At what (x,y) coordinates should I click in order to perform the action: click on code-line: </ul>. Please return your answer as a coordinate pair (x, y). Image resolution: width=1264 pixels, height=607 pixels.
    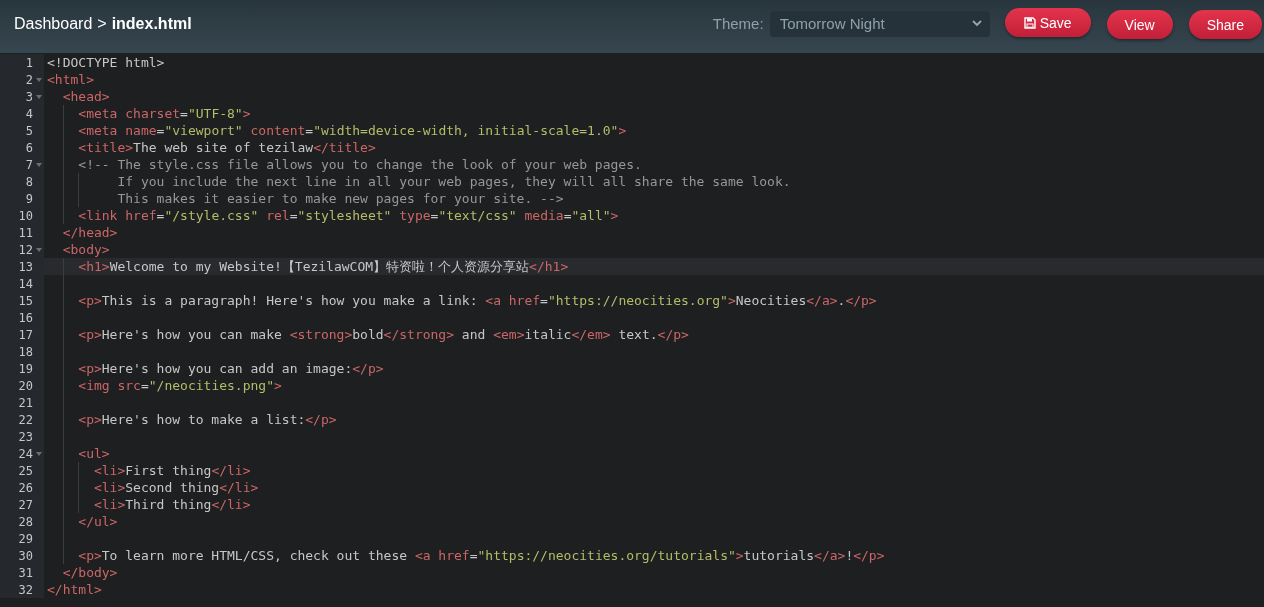
    Looking at the image, I should click on (98, 521).